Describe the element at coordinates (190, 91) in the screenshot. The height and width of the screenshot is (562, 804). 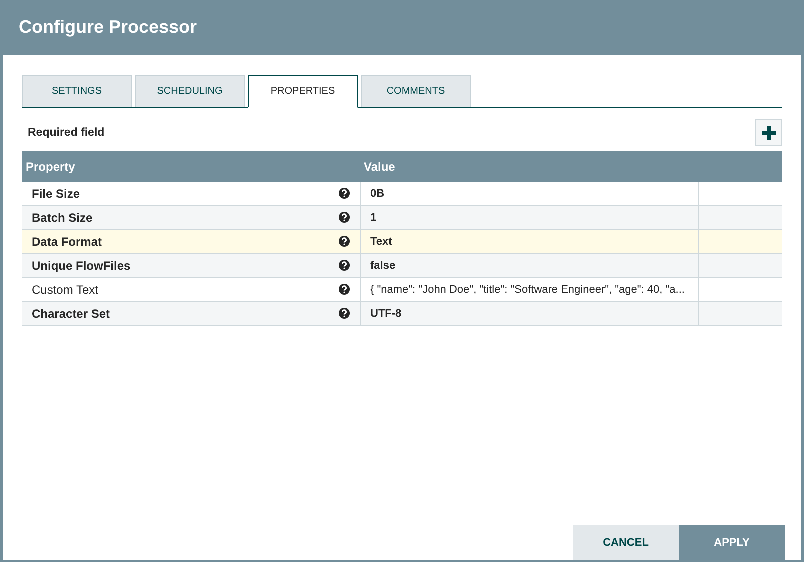
I see `tab: SCHEDULING` at that location.